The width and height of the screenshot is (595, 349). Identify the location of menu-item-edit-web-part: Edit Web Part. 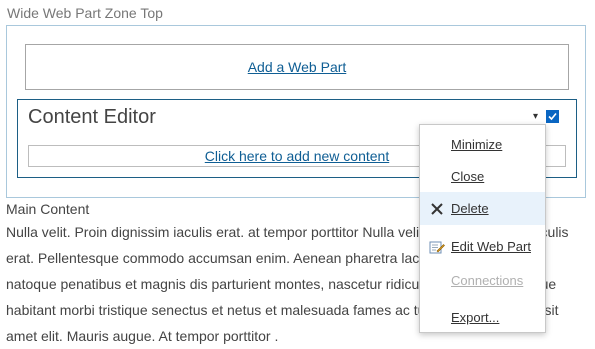
(482, 246).